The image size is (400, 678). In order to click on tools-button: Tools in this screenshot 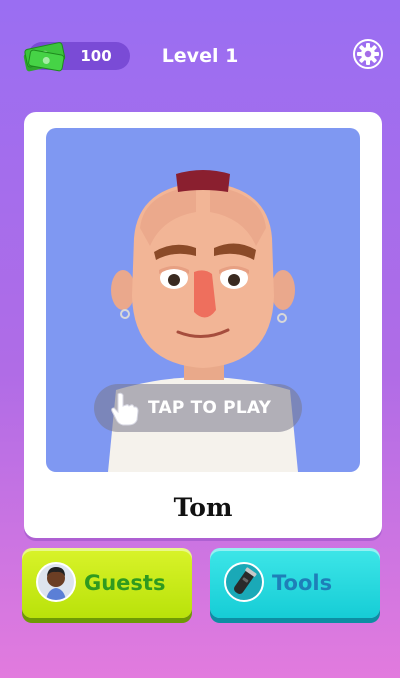, I will do `click(295, 583)`.